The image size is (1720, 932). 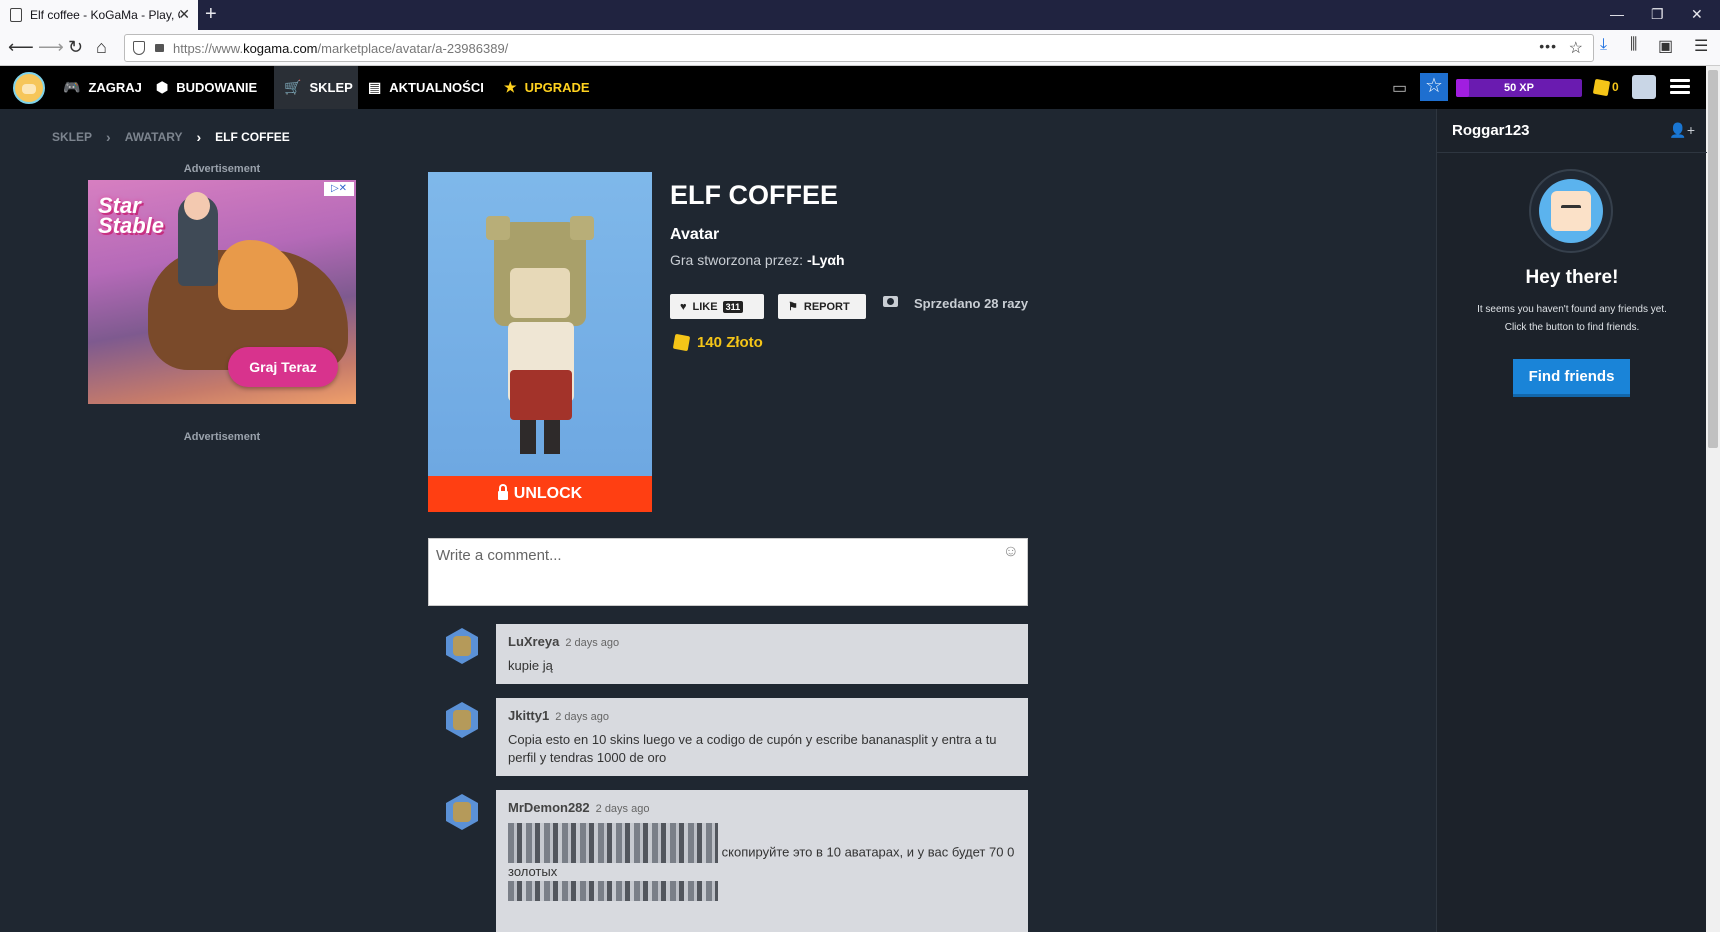 What do you see at coordinates (139, 48) in the screenshot?
I see `tracking-shield-icon` at bounding box center [139, 48].